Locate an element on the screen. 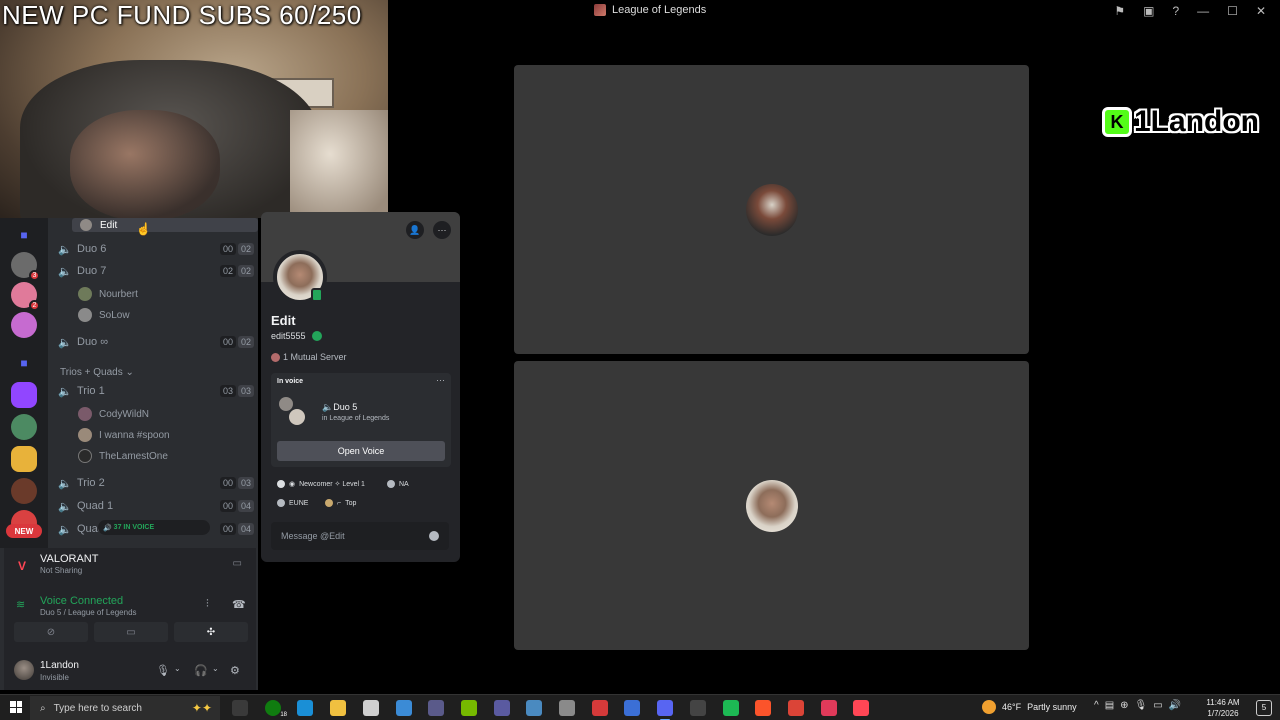 Image resolution: width=1280 pixels, height=720 pixels. nvidia-icon is located at coordinates (469, 708).